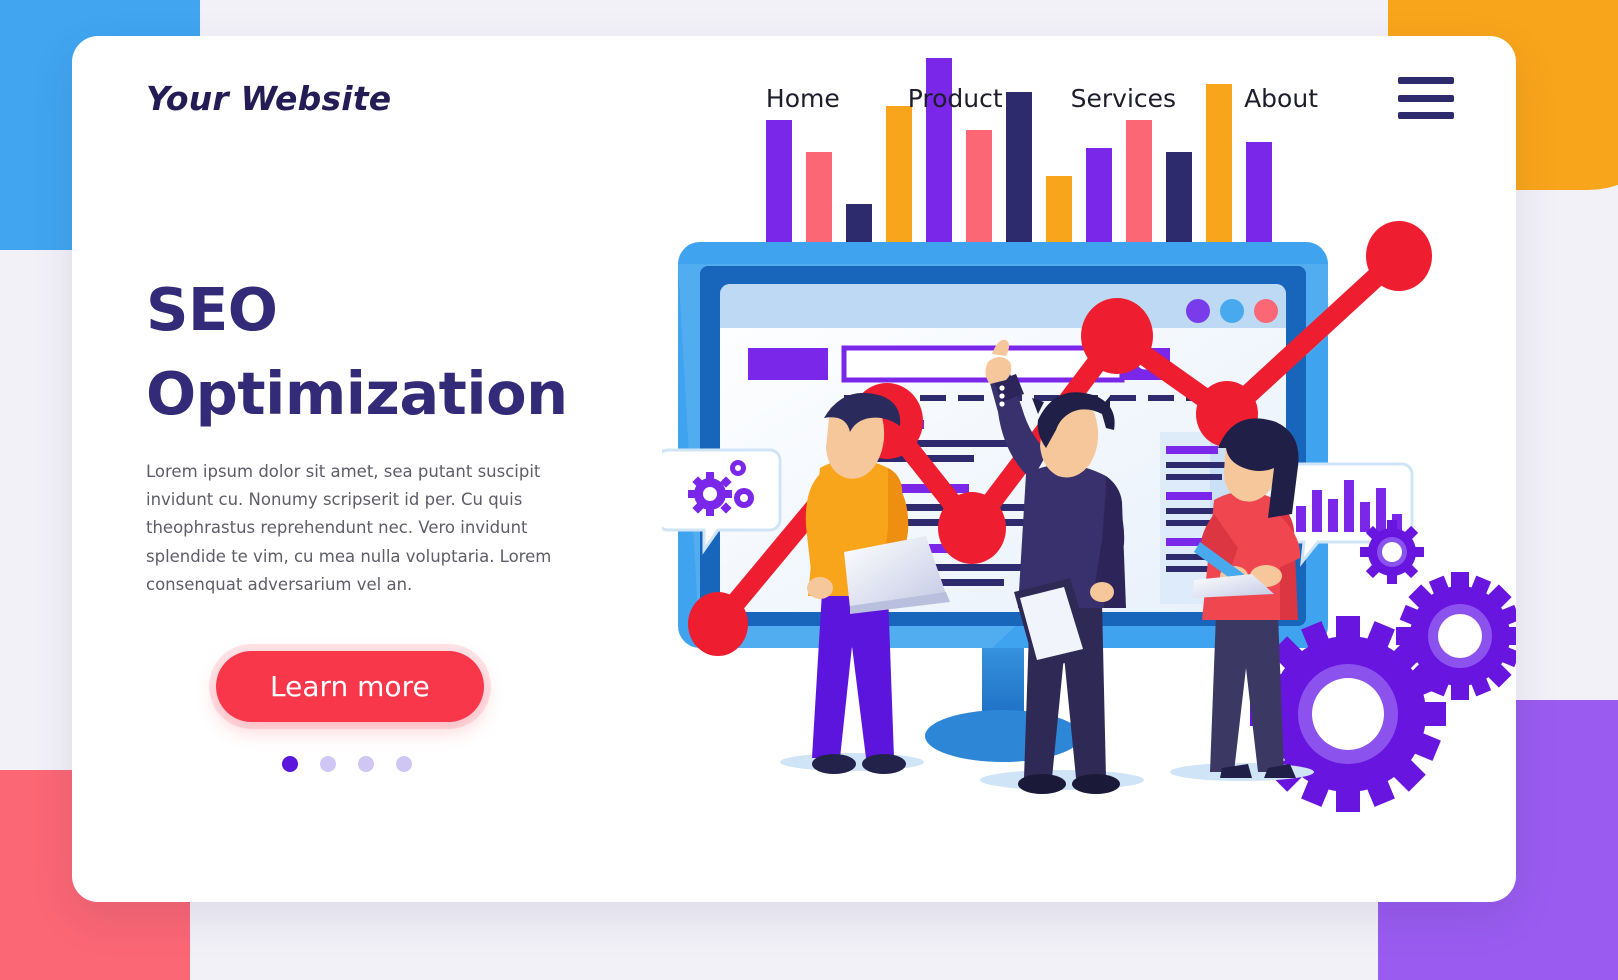 The width and height of the screenshot is (1618, 980). I want to click on headline-line-2: Optimization, so click(357, 393).